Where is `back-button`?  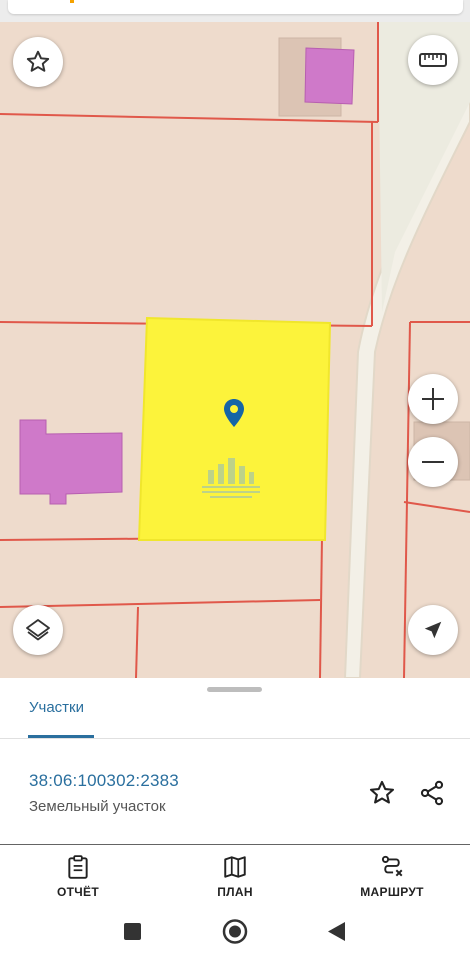 back-button is located at coordinates (336, 931).